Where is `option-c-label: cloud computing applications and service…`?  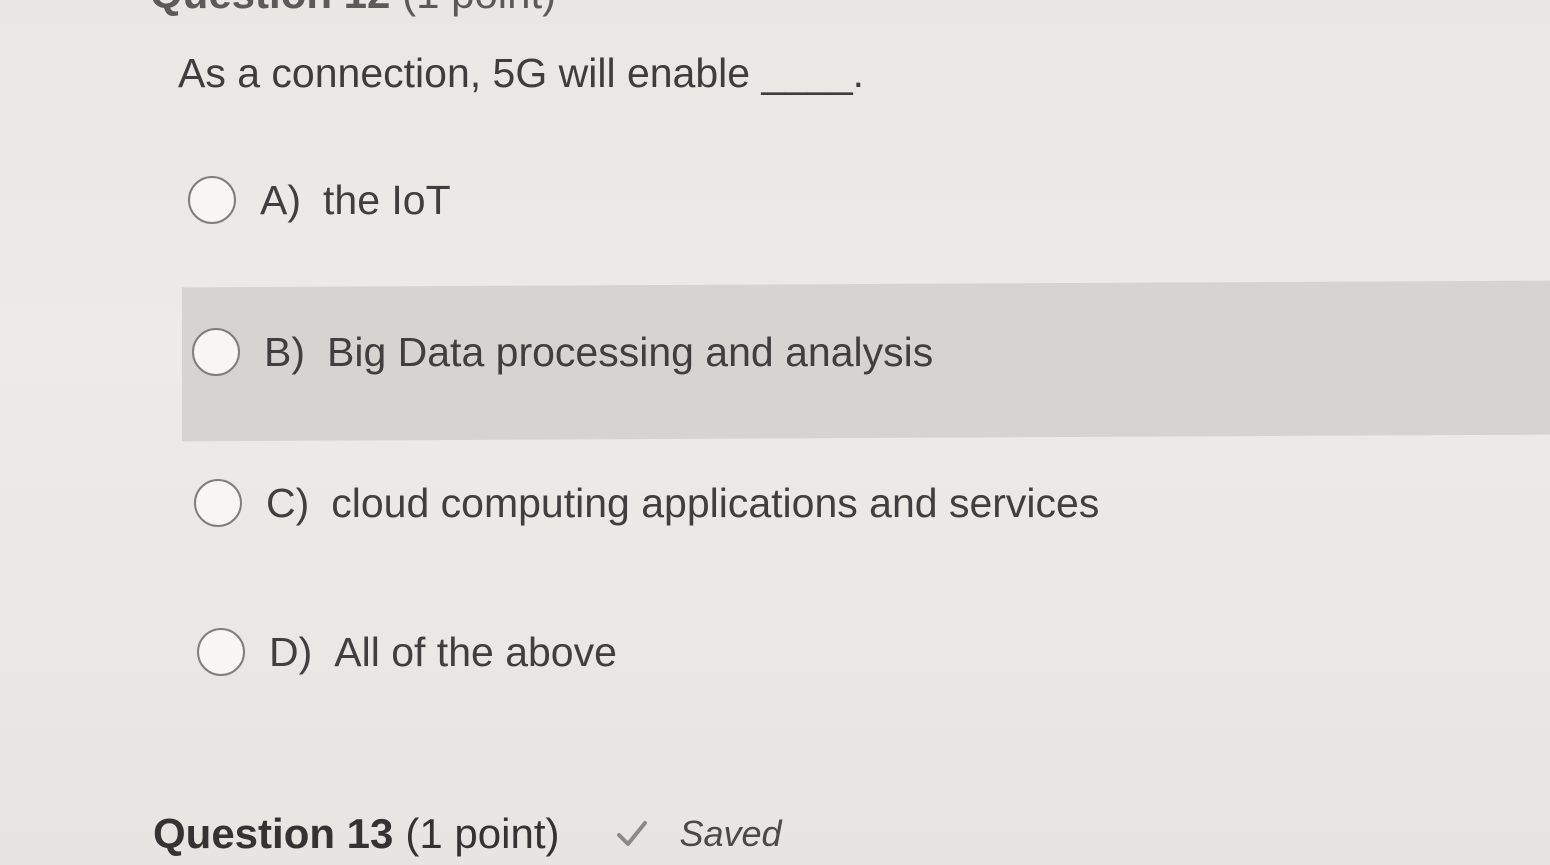
option-c-label: cloud computing applications and service… is located at coordinates (715, 502).